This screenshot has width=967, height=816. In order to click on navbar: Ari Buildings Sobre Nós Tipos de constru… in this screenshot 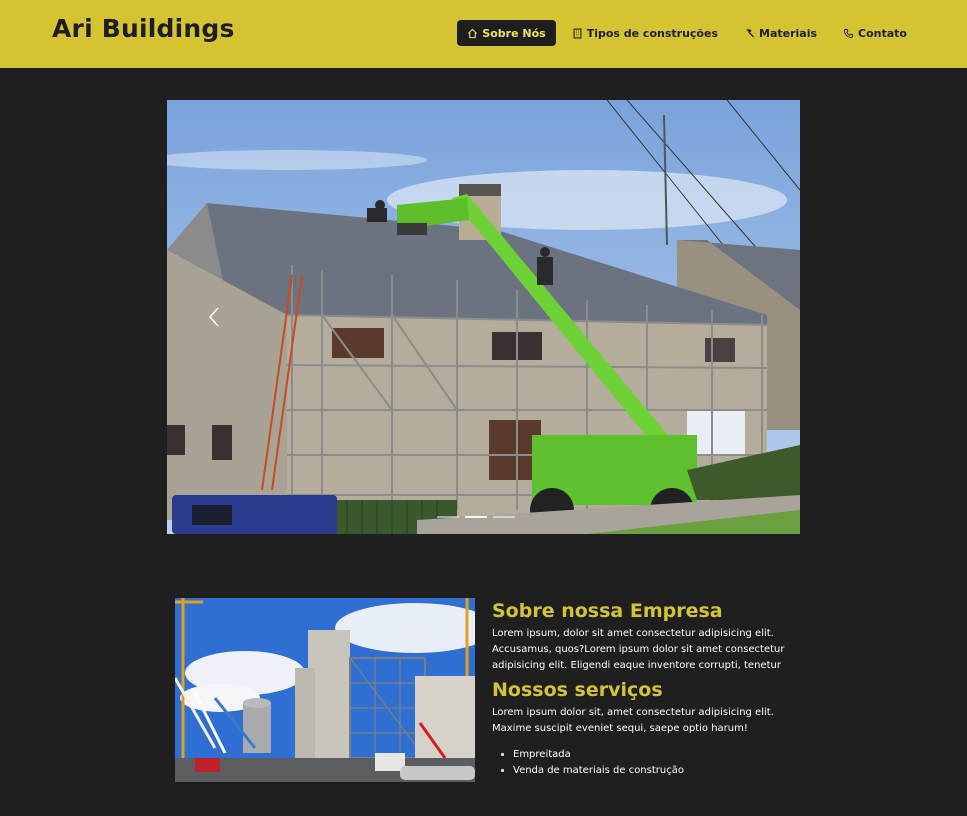, I will do `click(483, 34)`.